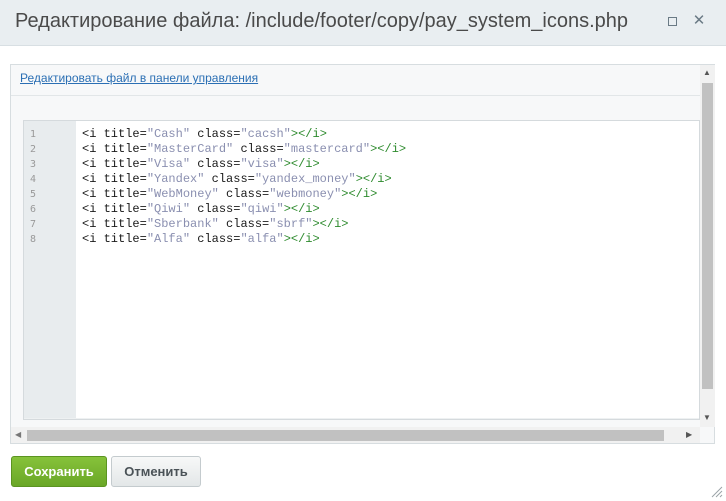 This screenshot has width=726, height=501. Describe the element at coordinates (33, 134) in the screenshot. I see `line-number: 1` at that location.